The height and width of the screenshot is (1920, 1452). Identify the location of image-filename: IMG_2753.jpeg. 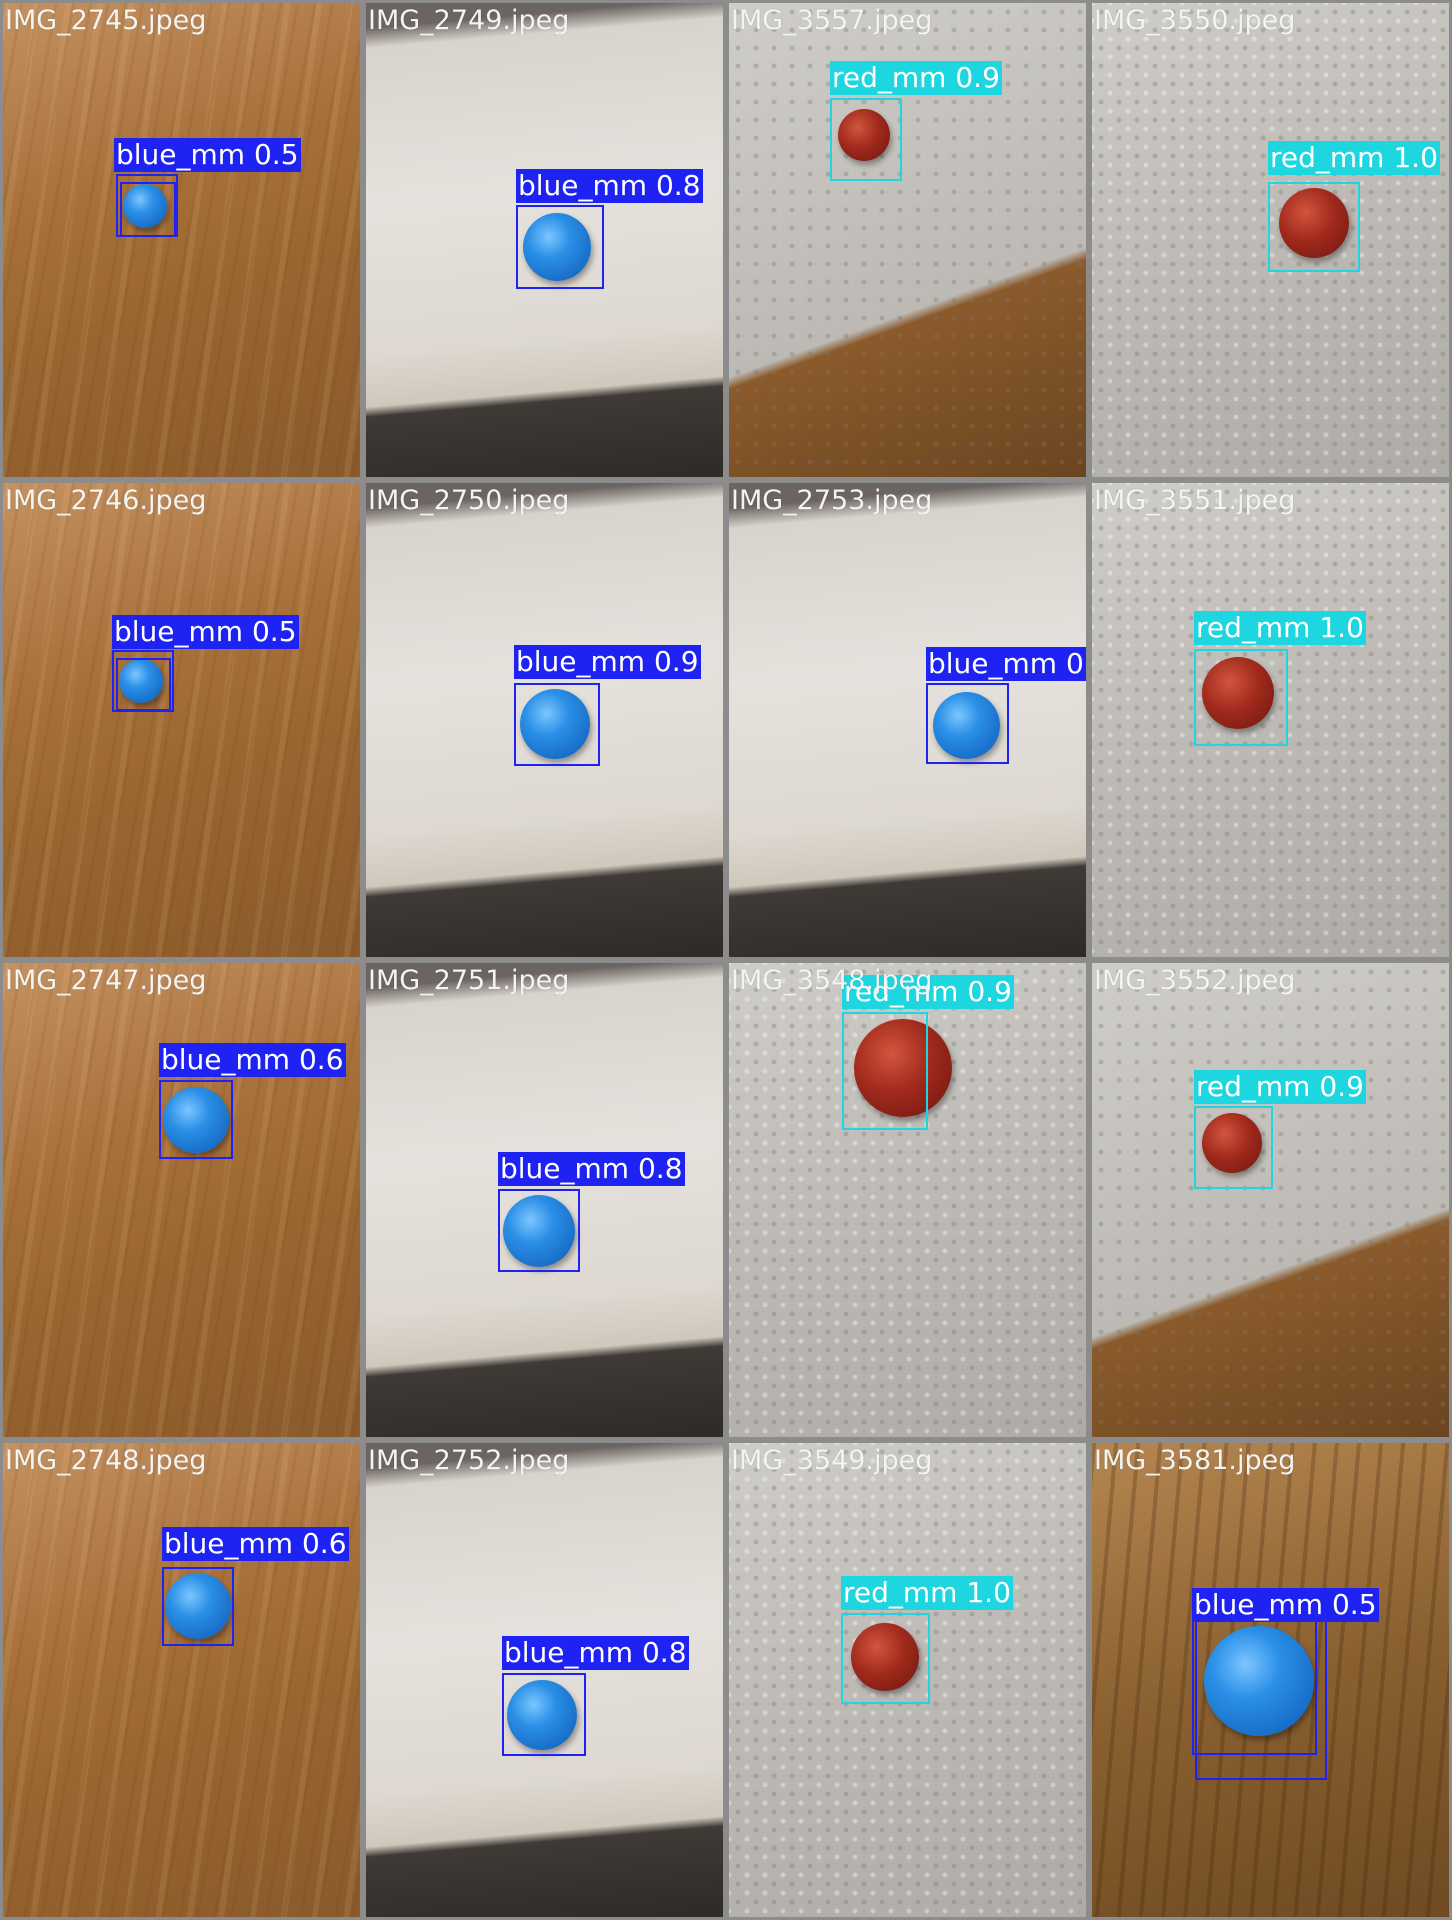
(832, 500).